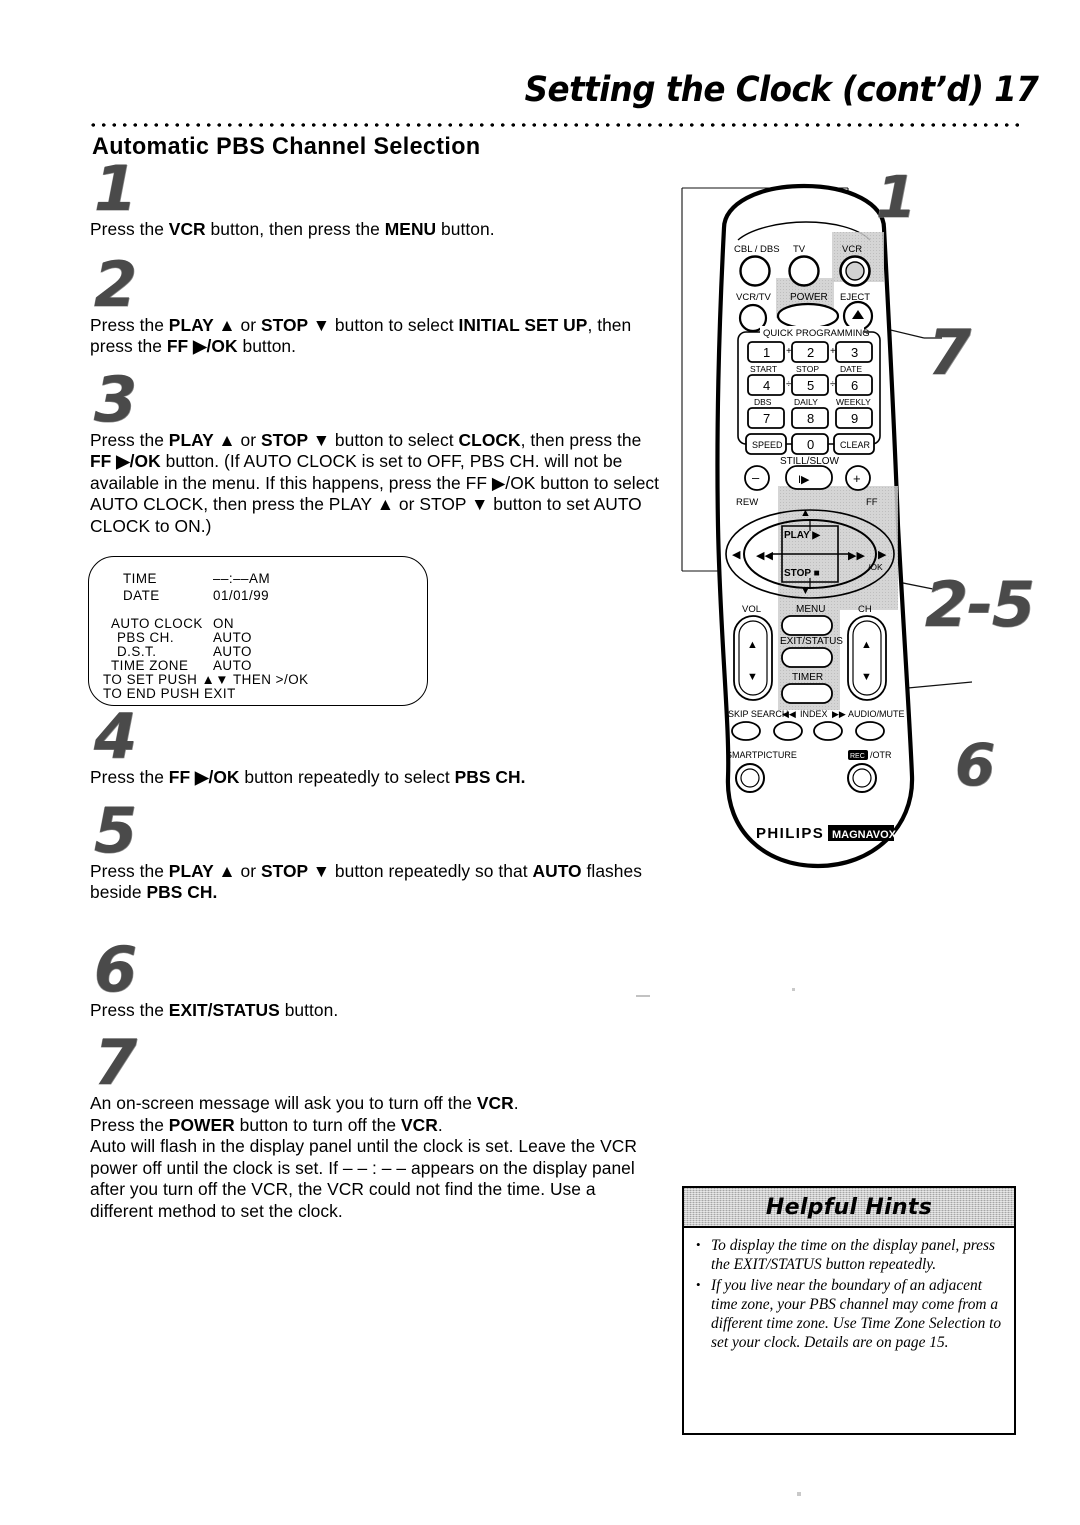  Describe the element at coordinates (115, 737) in the screenshot. I see `step-number-4: 4` at that location.